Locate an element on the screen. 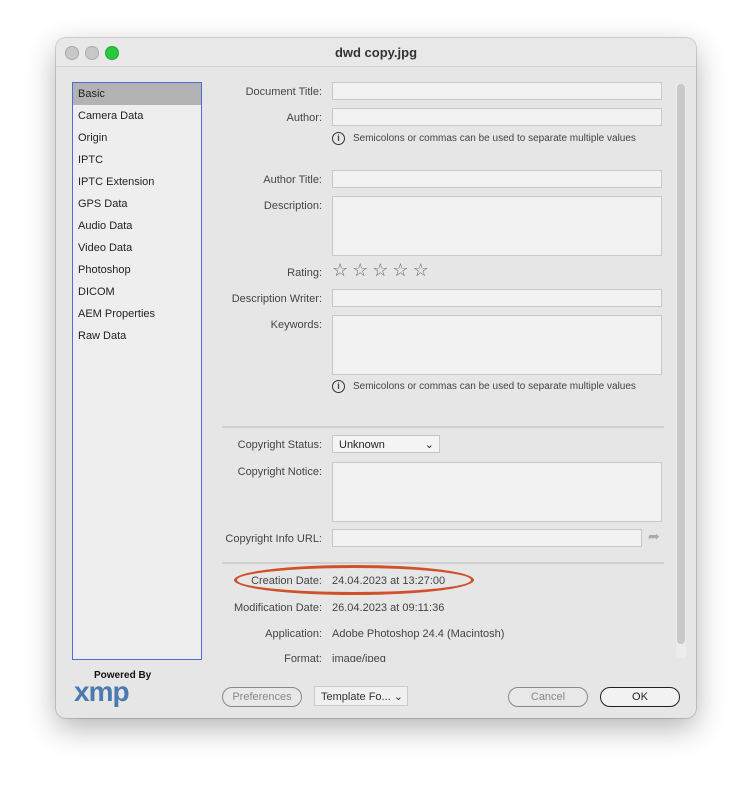  xmp-logo: xmp is located at coordinates (102, 691).